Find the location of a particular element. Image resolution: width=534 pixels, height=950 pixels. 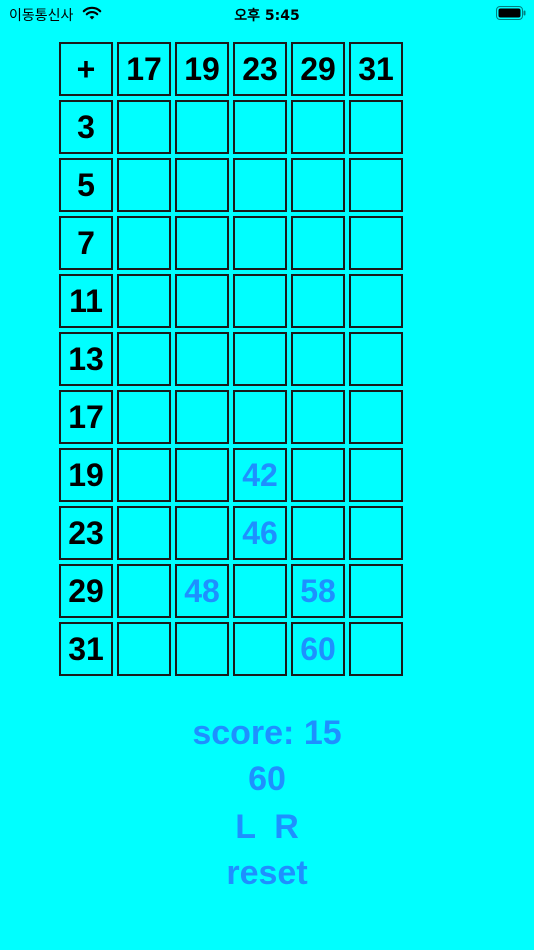

column-header-cell: 23 is located at coordinates (260, 69).